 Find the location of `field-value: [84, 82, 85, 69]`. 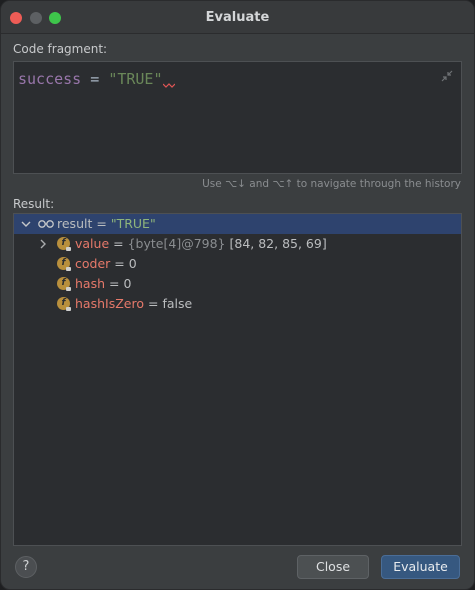

field-value: [84, 82, 85, 69] is located at coordinates (278, 243).